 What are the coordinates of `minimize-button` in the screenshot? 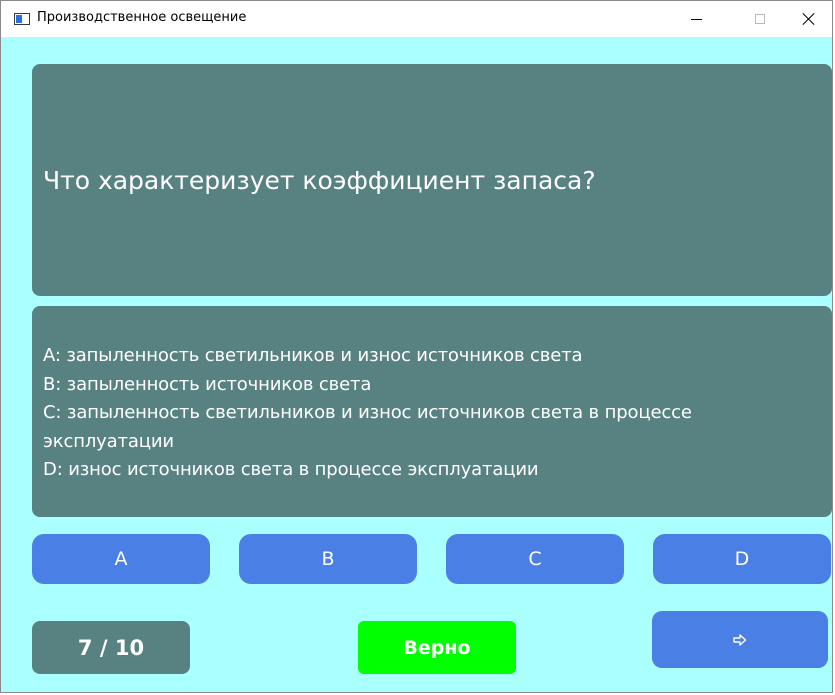 It's located at (696, 19).